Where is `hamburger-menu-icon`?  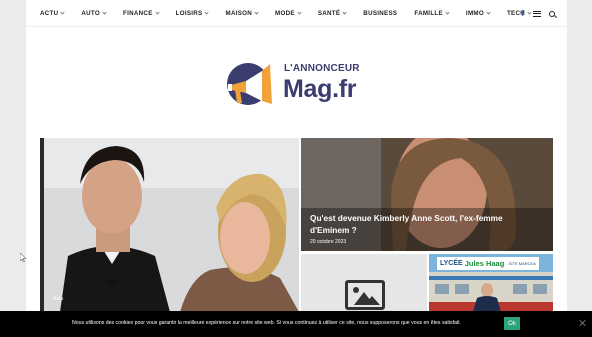
hamburger-menu-icon is located at coordinates (537, 13).